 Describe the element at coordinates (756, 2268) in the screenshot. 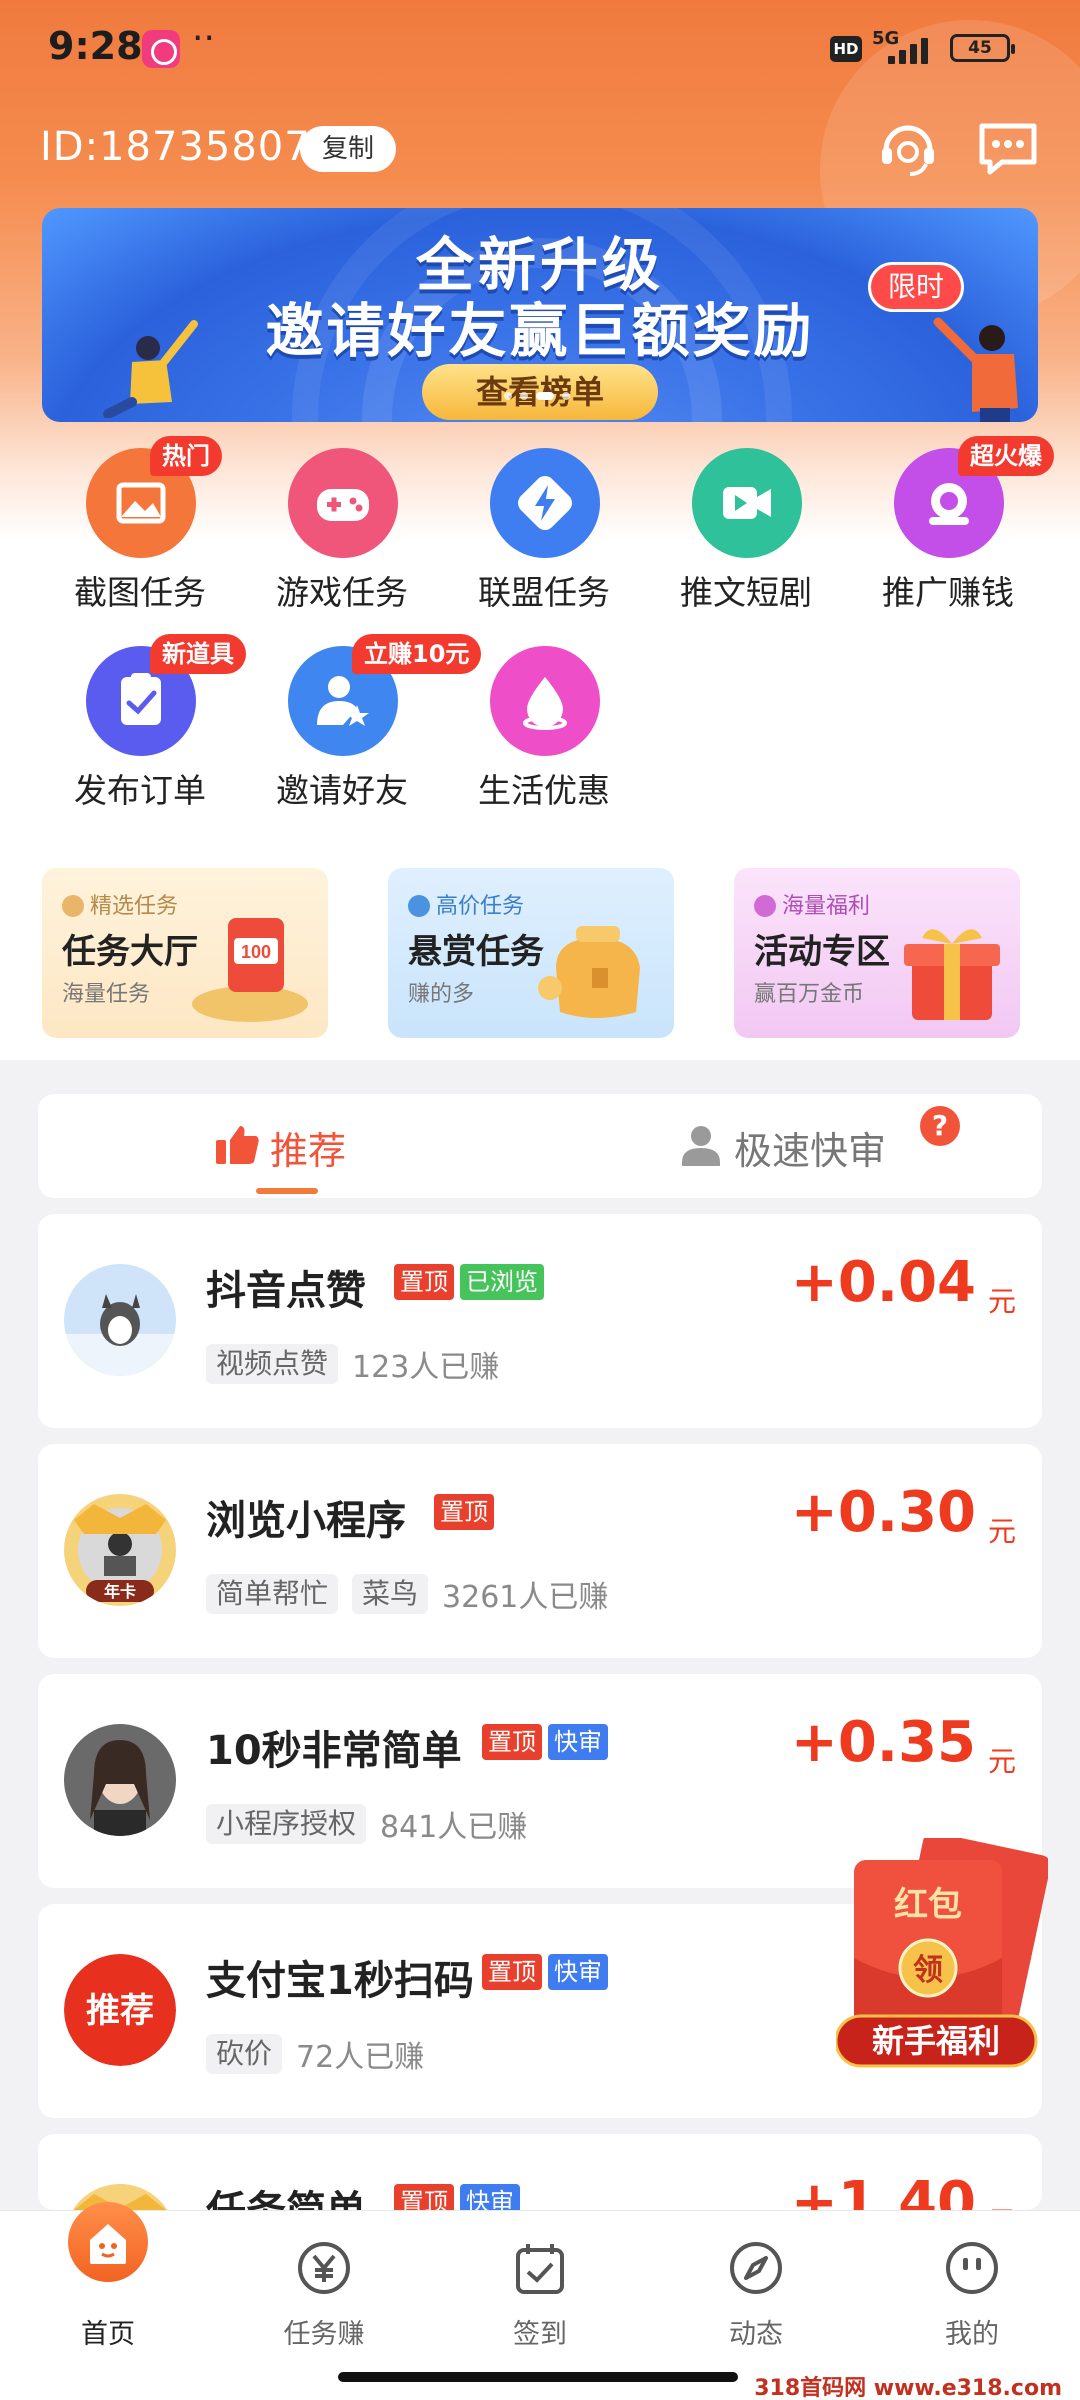

I see `compass-icon` at that location.